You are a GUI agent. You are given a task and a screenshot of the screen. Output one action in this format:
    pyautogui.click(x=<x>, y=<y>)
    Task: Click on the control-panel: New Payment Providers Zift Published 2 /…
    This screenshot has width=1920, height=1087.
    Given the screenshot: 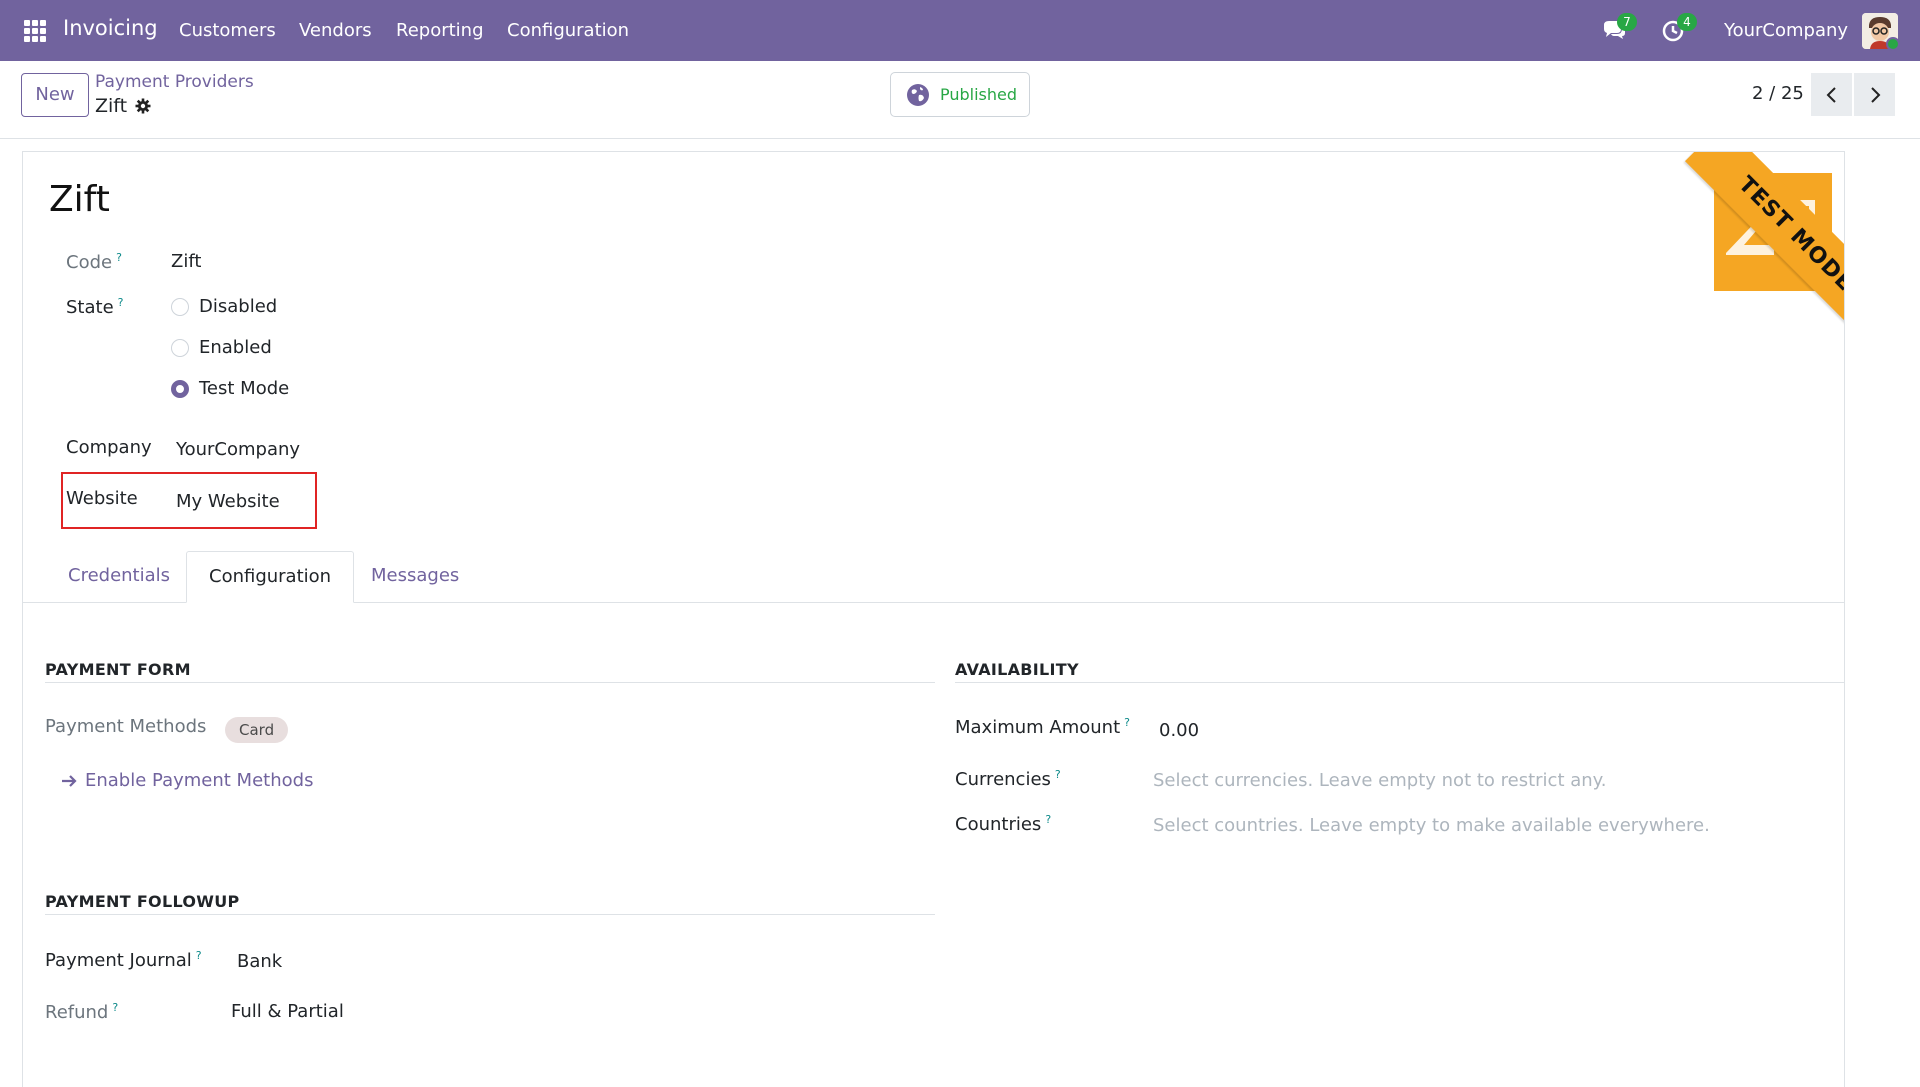 What is the action you would take?
    pyautogui.click(x=960, y=100)
    